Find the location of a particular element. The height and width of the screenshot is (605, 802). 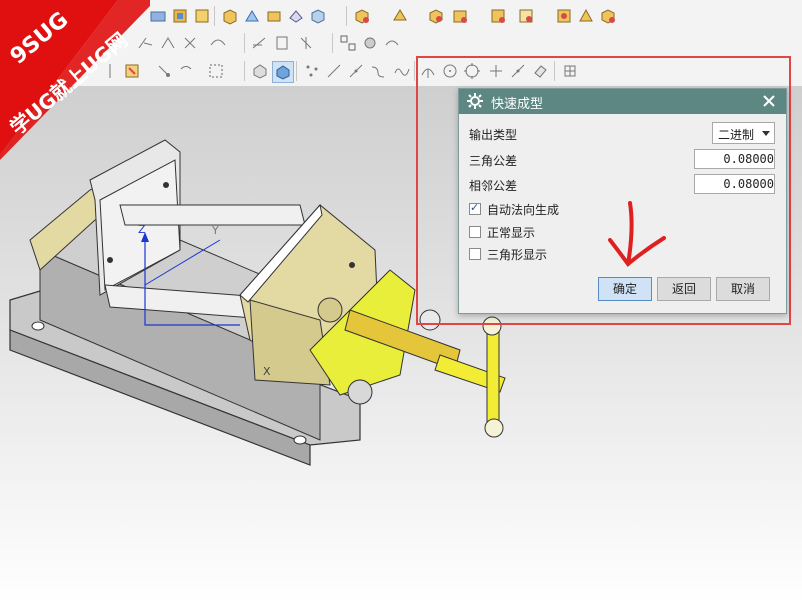

triangle-display-checkbox is located at coordinates (475, 254).